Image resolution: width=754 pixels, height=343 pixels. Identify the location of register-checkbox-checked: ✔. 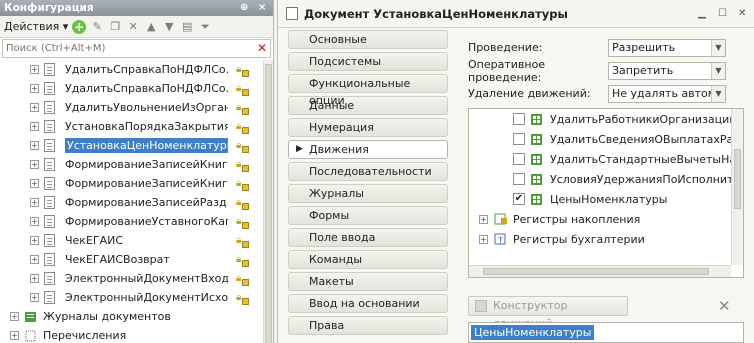
(519, 199).